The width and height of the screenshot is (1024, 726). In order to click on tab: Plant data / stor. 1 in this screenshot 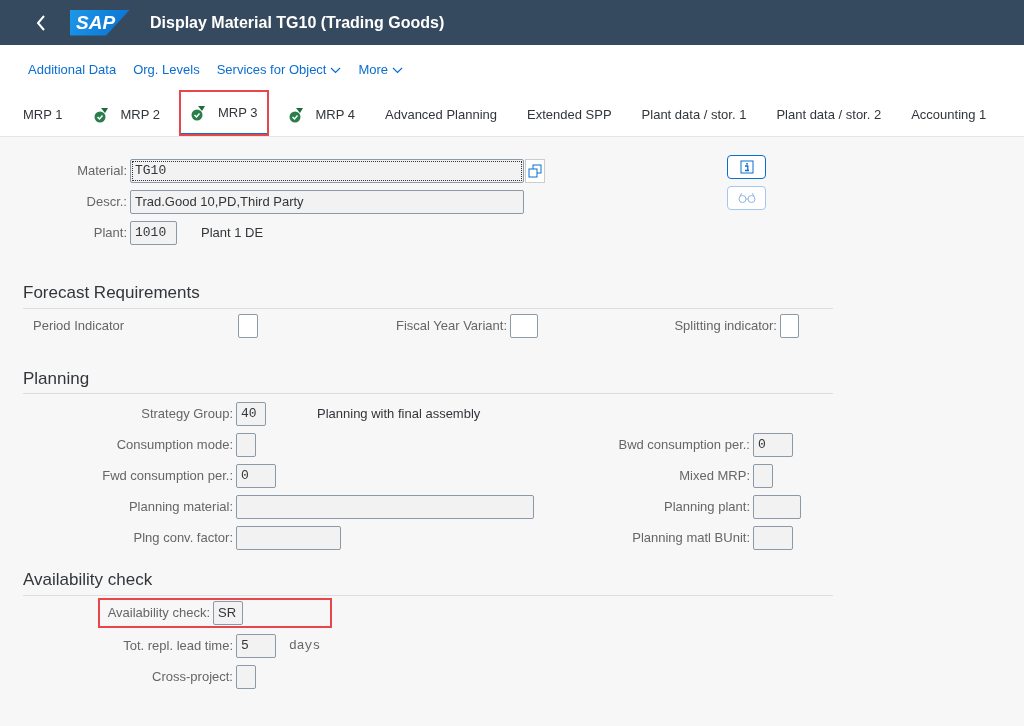, I will do `click(694, 115)`.